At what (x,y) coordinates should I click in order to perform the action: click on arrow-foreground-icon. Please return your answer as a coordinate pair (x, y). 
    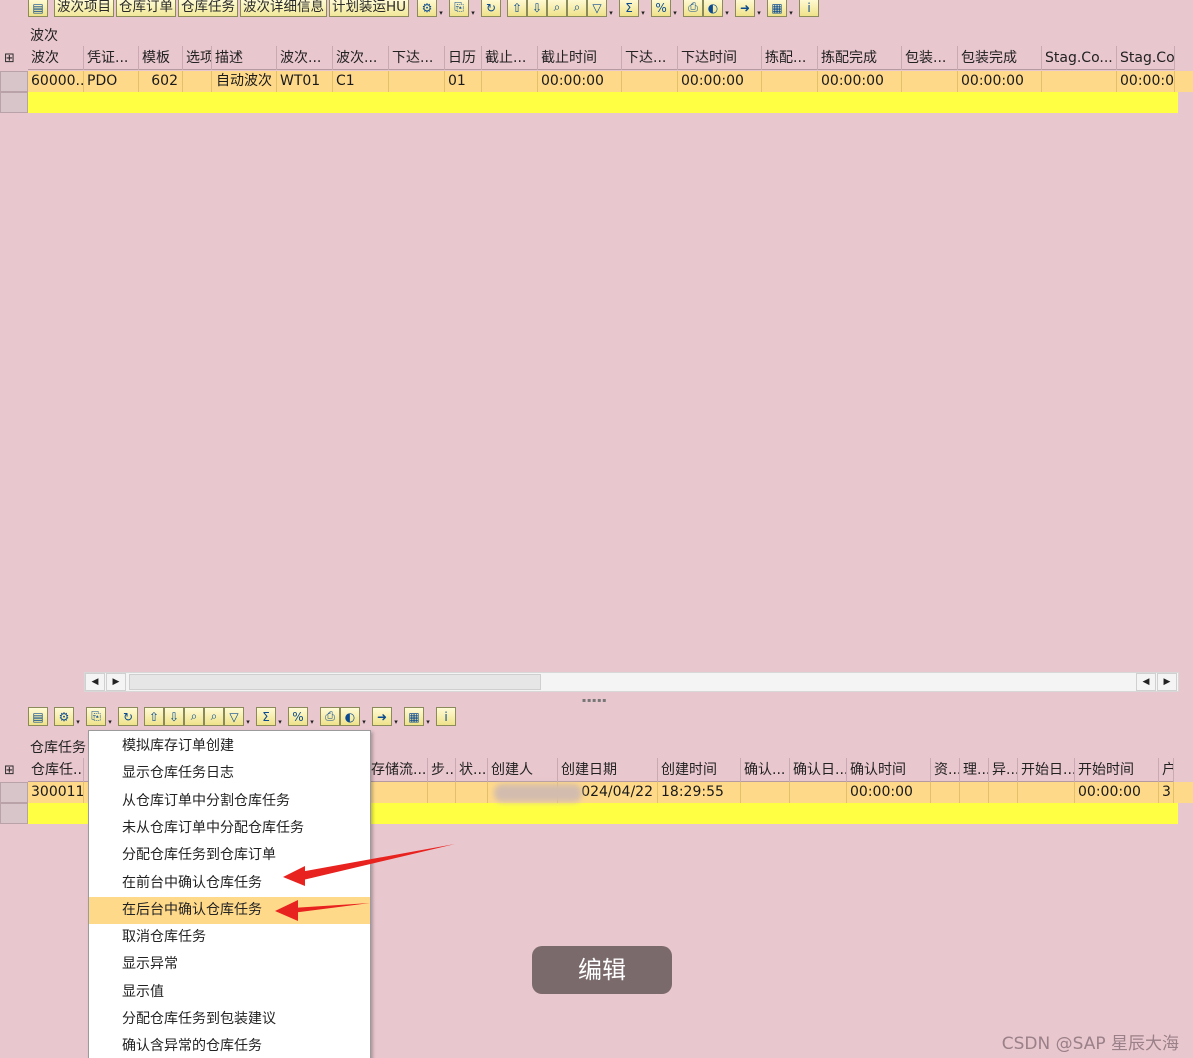
    Looking at the image, I should click on (377, 862).